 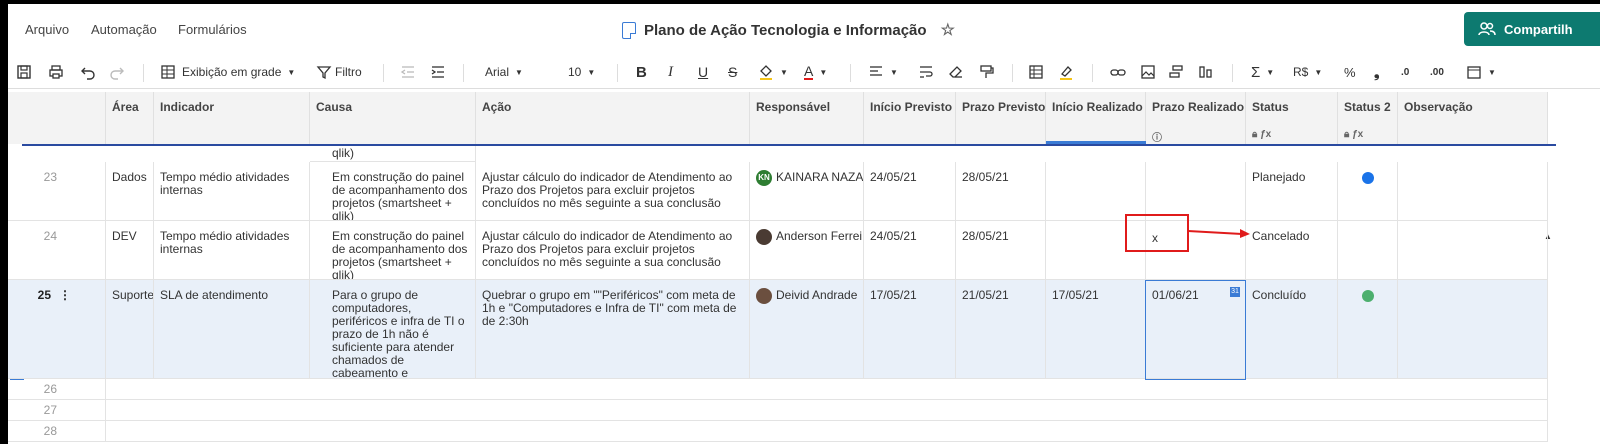 I want to click on bold-icon: B, so click(x=641, y=72).